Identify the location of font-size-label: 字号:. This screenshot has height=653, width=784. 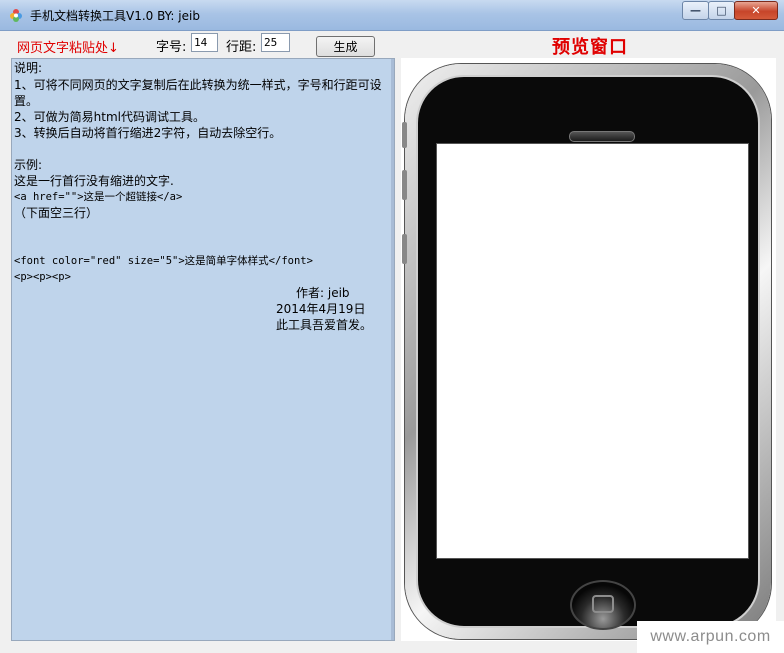
(171, 47).